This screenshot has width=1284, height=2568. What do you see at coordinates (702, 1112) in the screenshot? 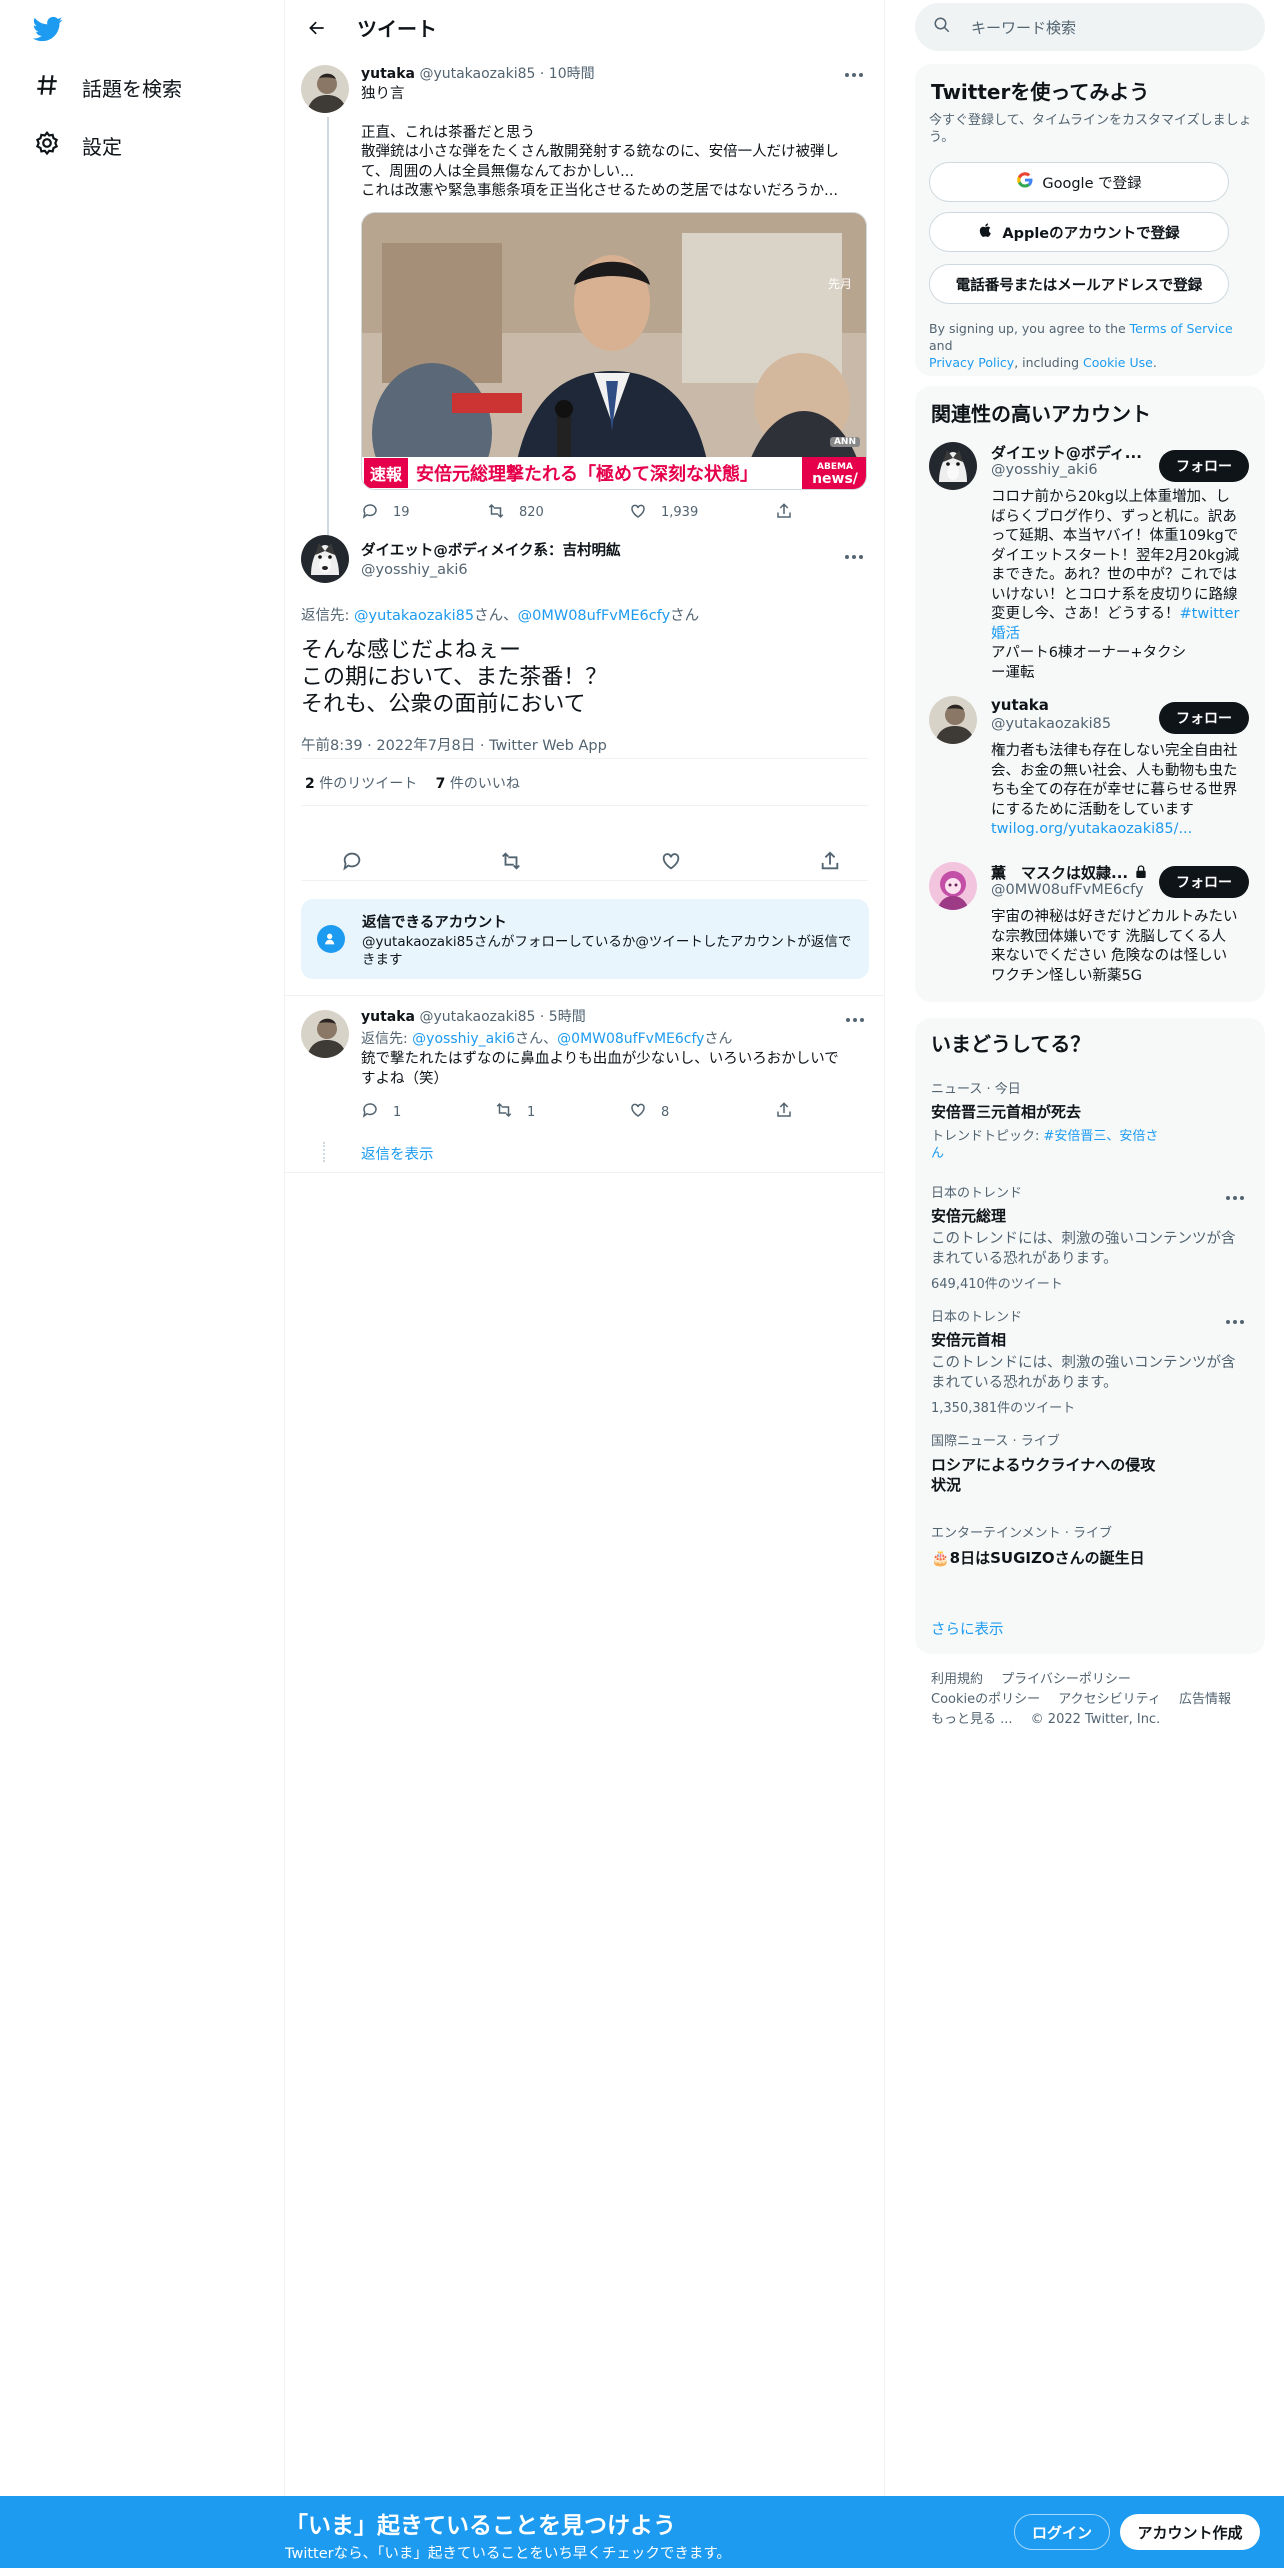
I see `like-button: 8` at bounding box center [702, 1112].